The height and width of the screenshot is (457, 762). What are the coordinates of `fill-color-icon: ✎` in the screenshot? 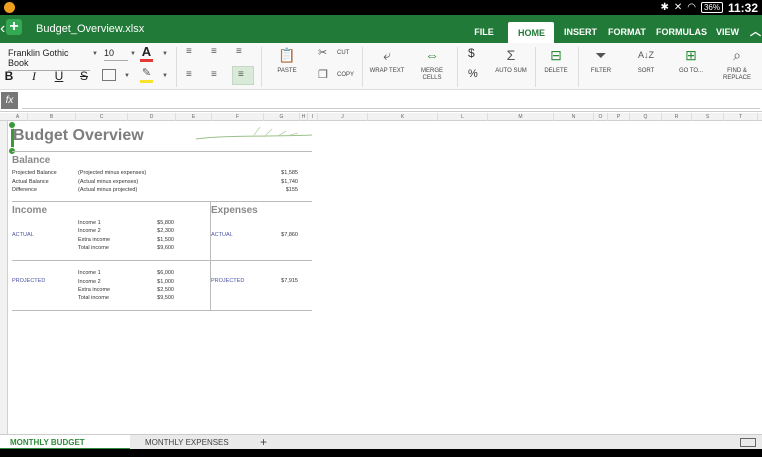 It's located at (146, 75).